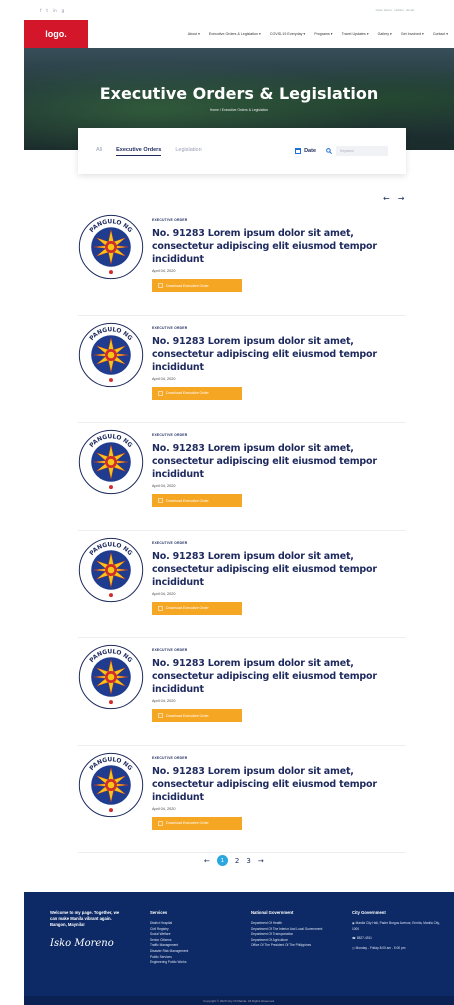 Image resolution: width=454 pixels, height=1005 pixels. I want to click on next-page-icon: →, so click(261, 861).